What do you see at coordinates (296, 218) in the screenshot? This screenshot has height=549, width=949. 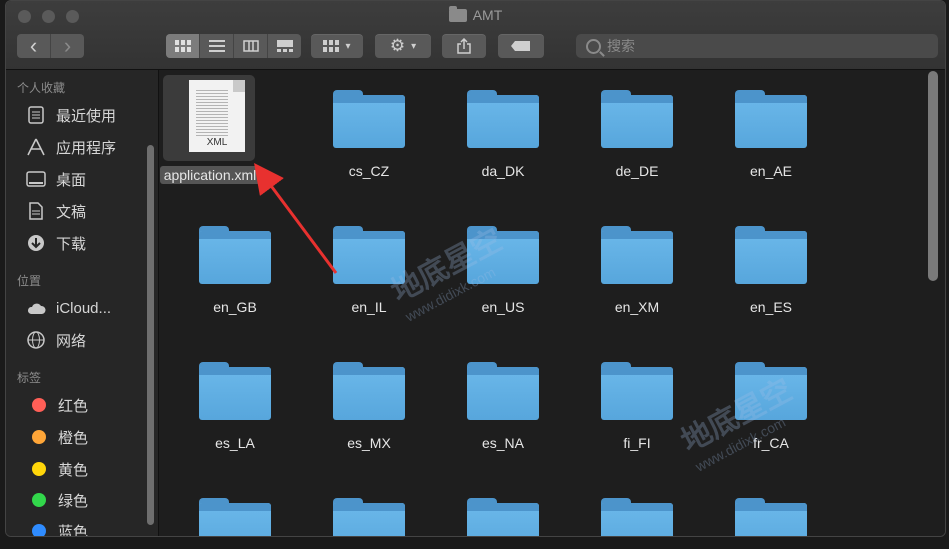 I see `annotation-arrow-icon` at bounding box center [296, 218].